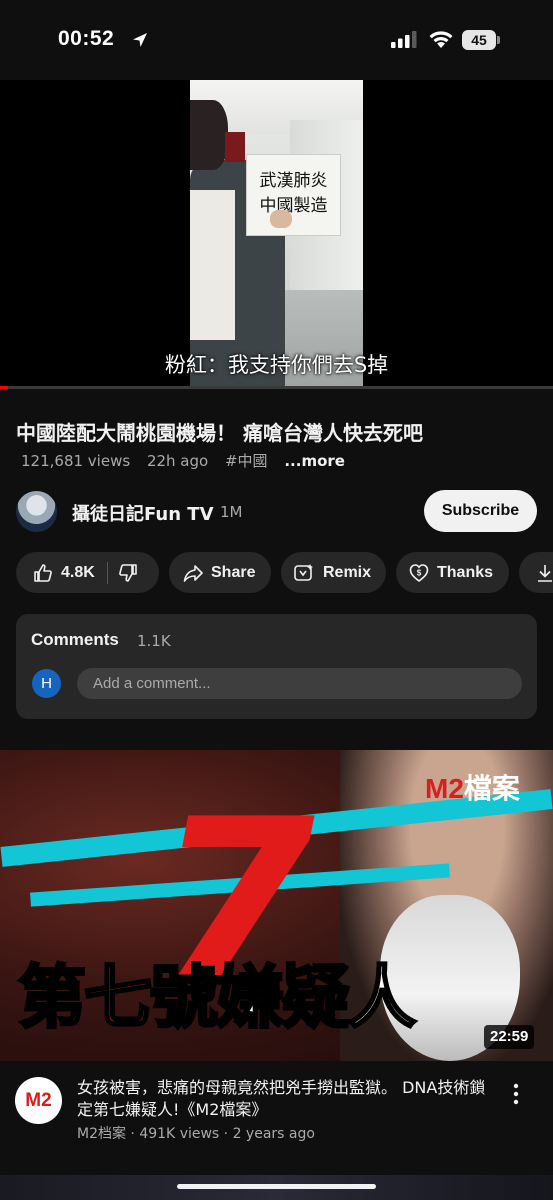 Image resolution: width=553 pixels, height=1200 pixels. I want to click on like-icon, so click(43, 573).